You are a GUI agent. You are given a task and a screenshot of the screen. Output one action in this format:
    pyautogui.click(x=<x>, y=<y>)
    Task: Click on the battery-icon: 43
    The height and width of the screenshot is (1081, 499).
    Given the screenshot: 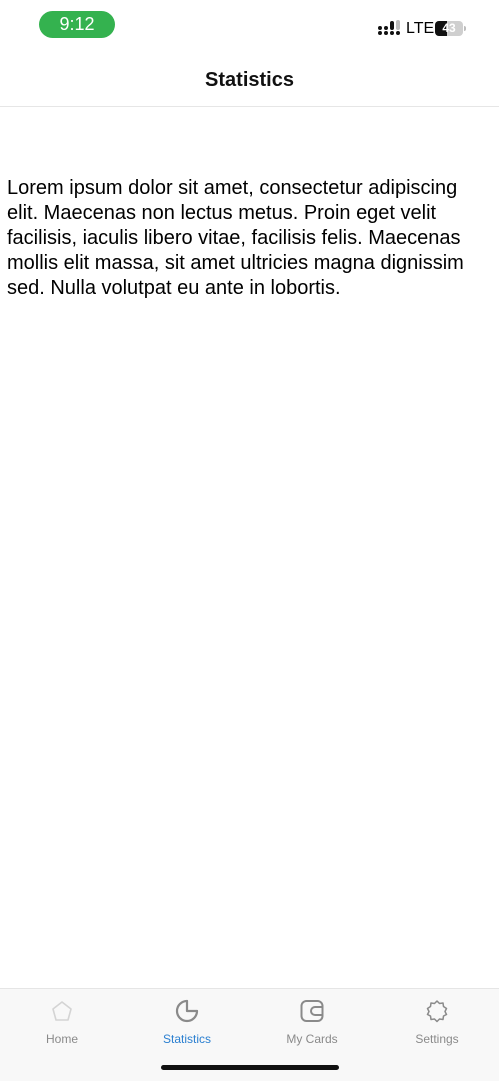 What is the action you would take?
    pyautogui.click(x=451, y=28)
    